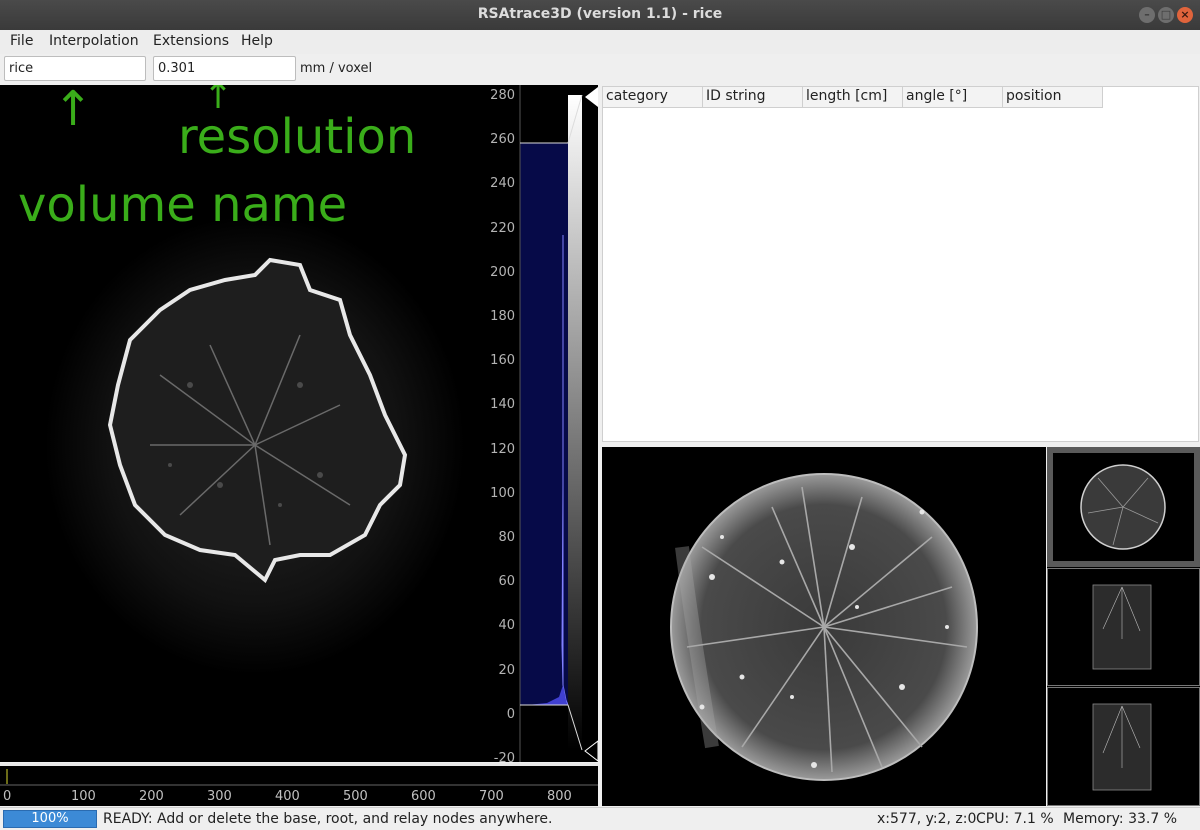  I want to click on view-thumbnails, so click(1123, 626).